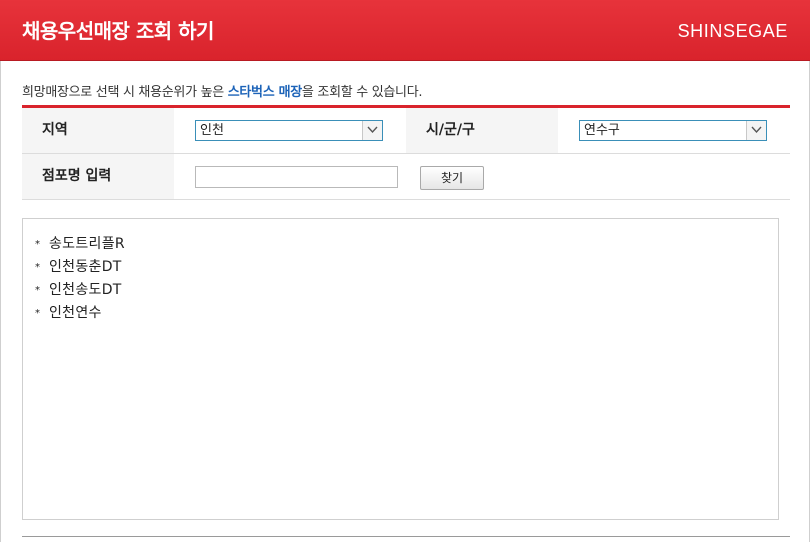 The height and width of the screenshot is (542, 810). I want to click on store-name-label: 점포명 입력, so click(98, 176).